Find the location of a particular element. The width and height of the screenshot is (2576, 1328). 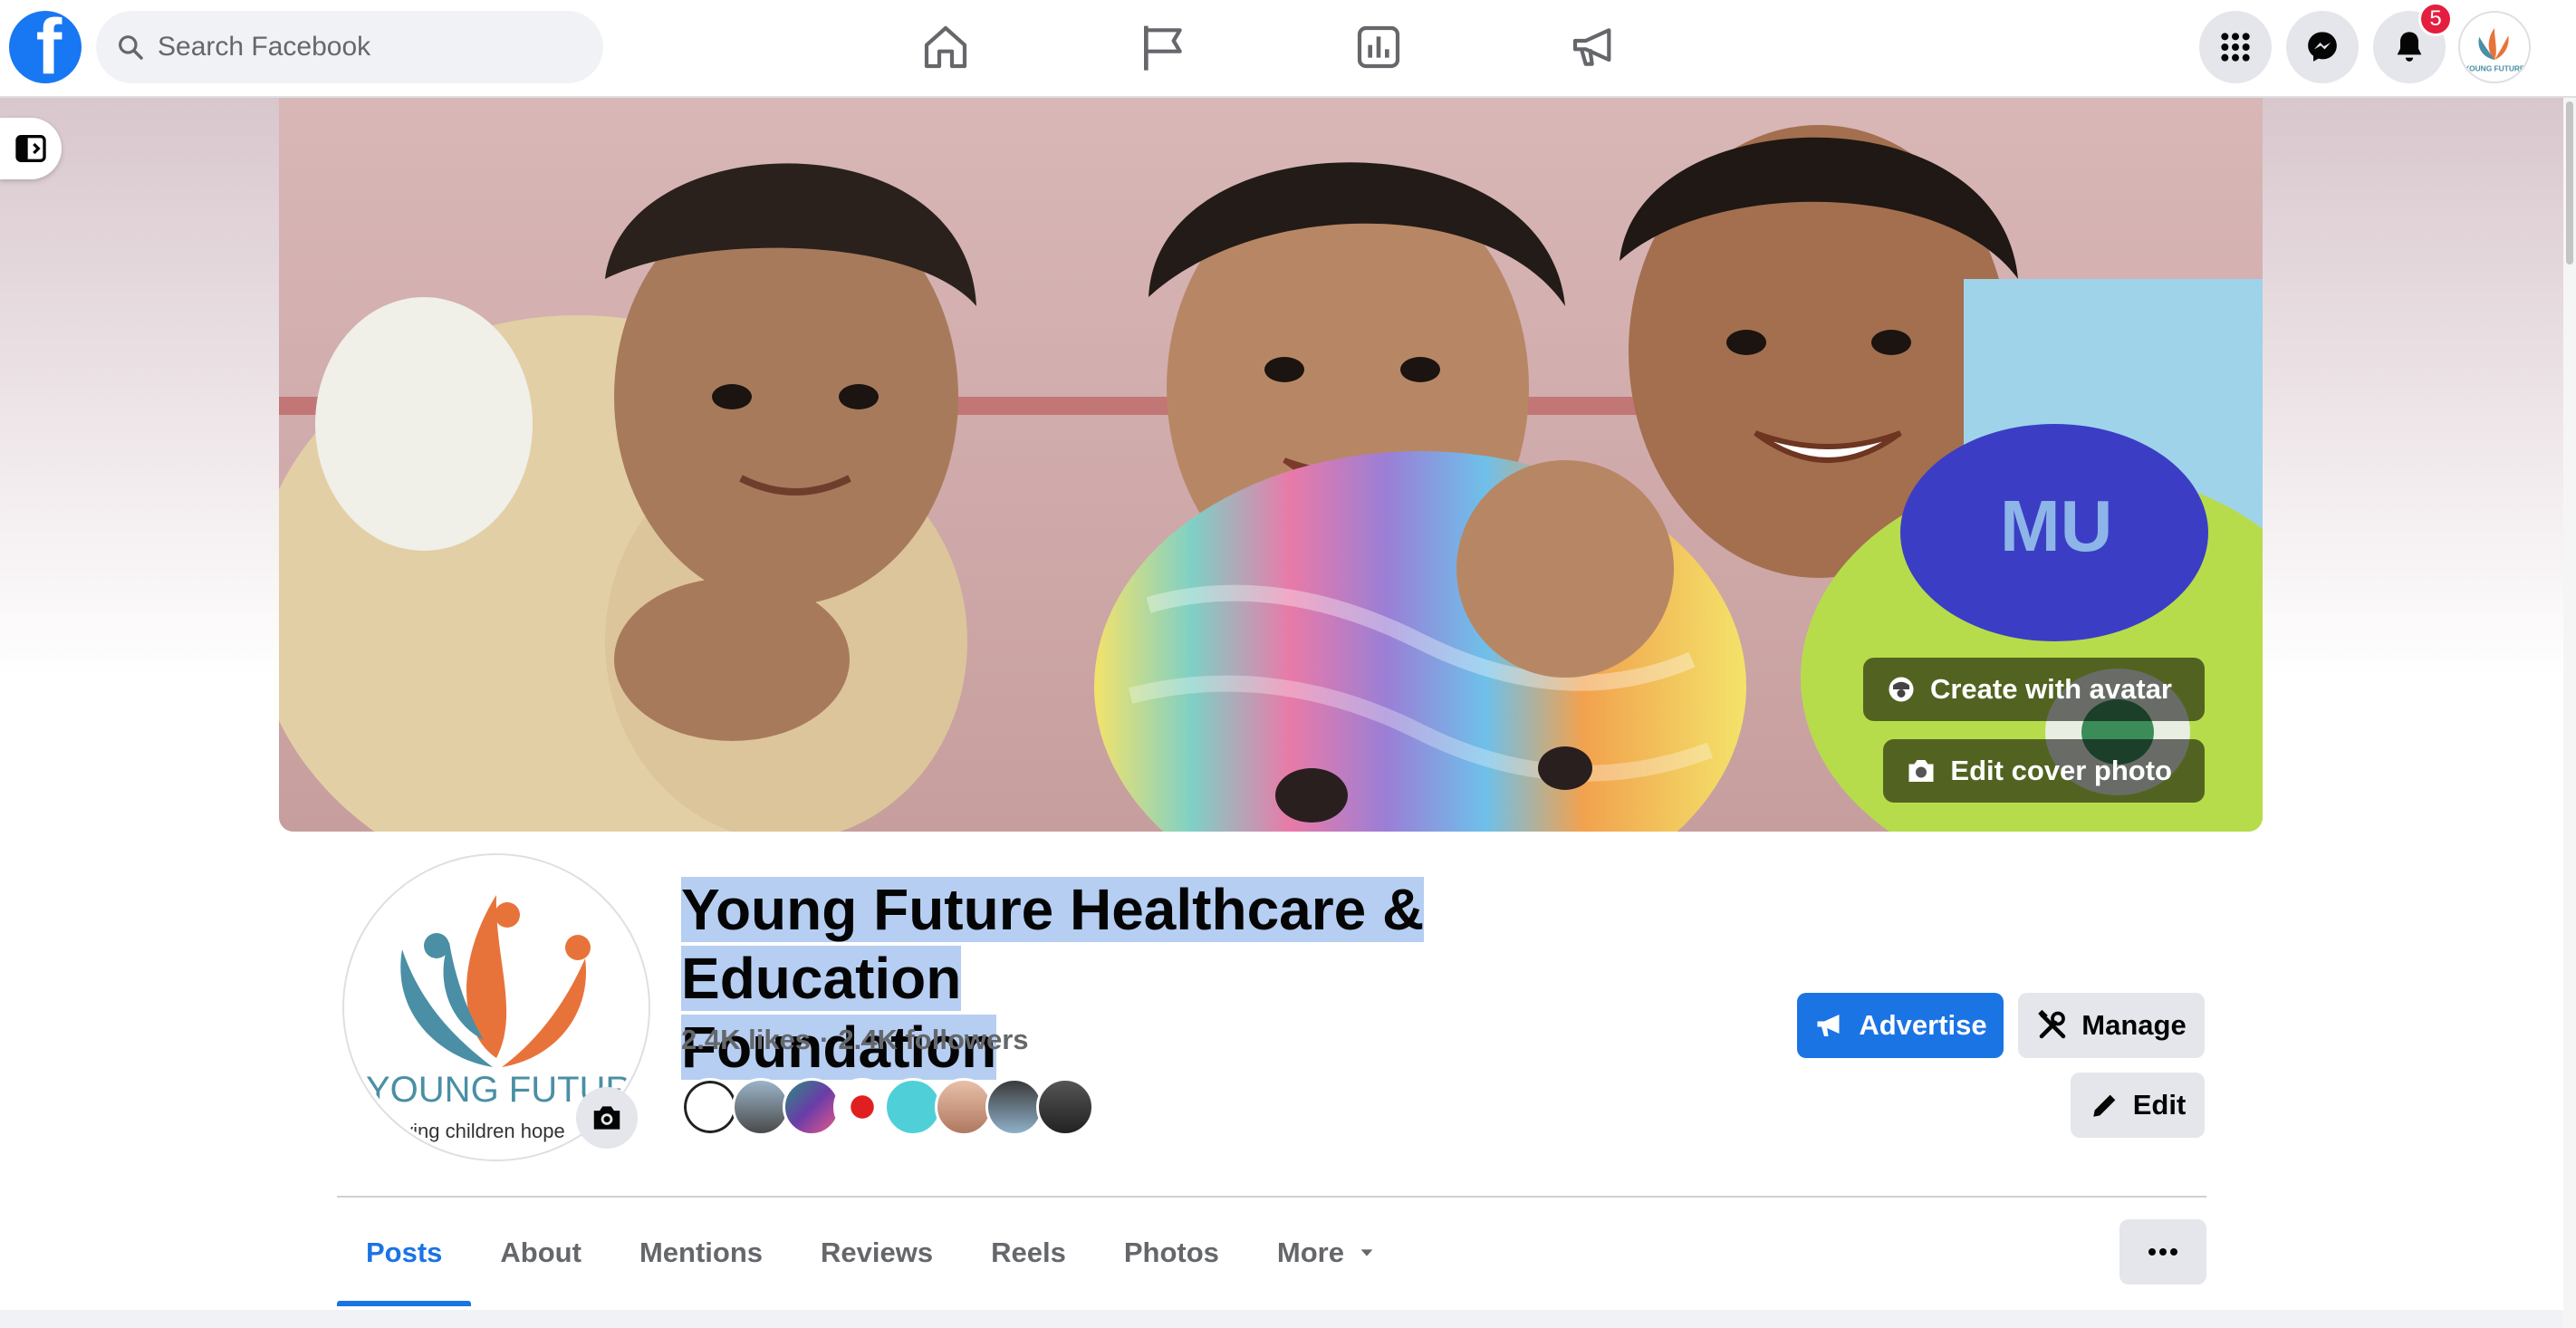

update-profile-picture-button is located at coordinates (607, 1118).